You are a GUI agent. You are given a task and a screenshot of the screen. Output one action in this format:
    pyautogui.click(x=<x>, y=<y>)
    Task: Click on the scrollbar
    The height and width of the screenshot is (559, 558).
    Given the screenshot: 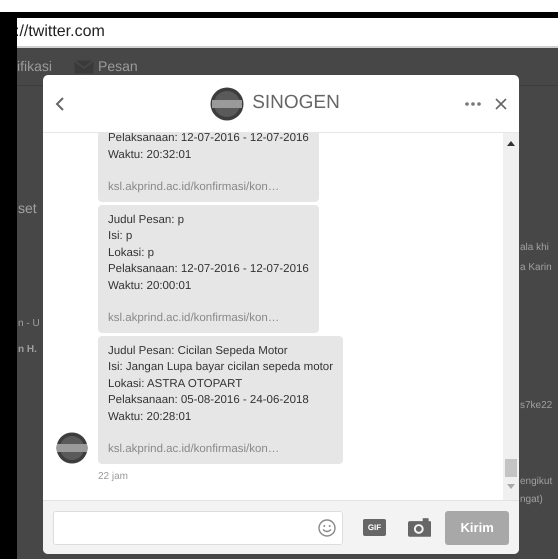 What is the action you would take?
    pyautogui.click(x=511, y=316)
    